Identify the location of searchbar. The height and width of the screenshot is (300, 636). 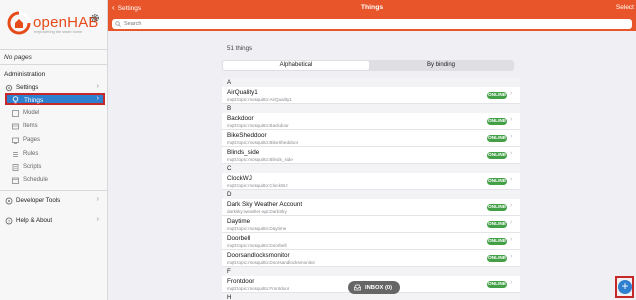
(372, 24).